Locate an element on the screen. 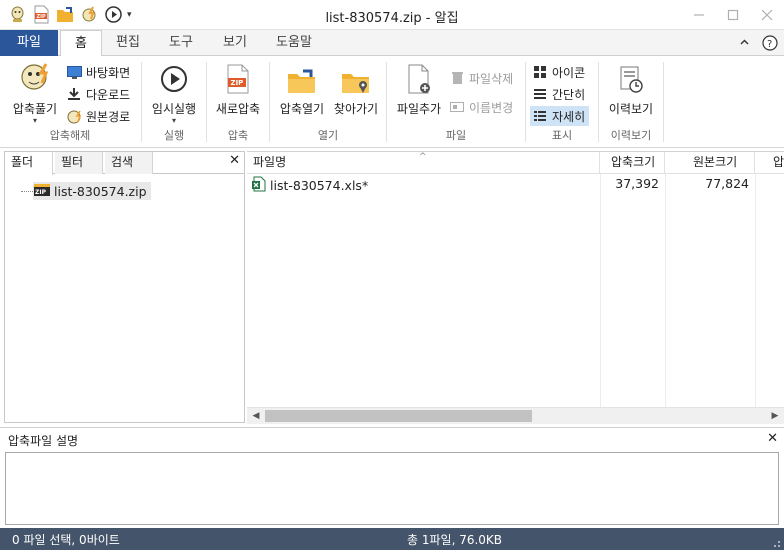  add-file-label: 파일추가 is located at coordinates (419, 109).